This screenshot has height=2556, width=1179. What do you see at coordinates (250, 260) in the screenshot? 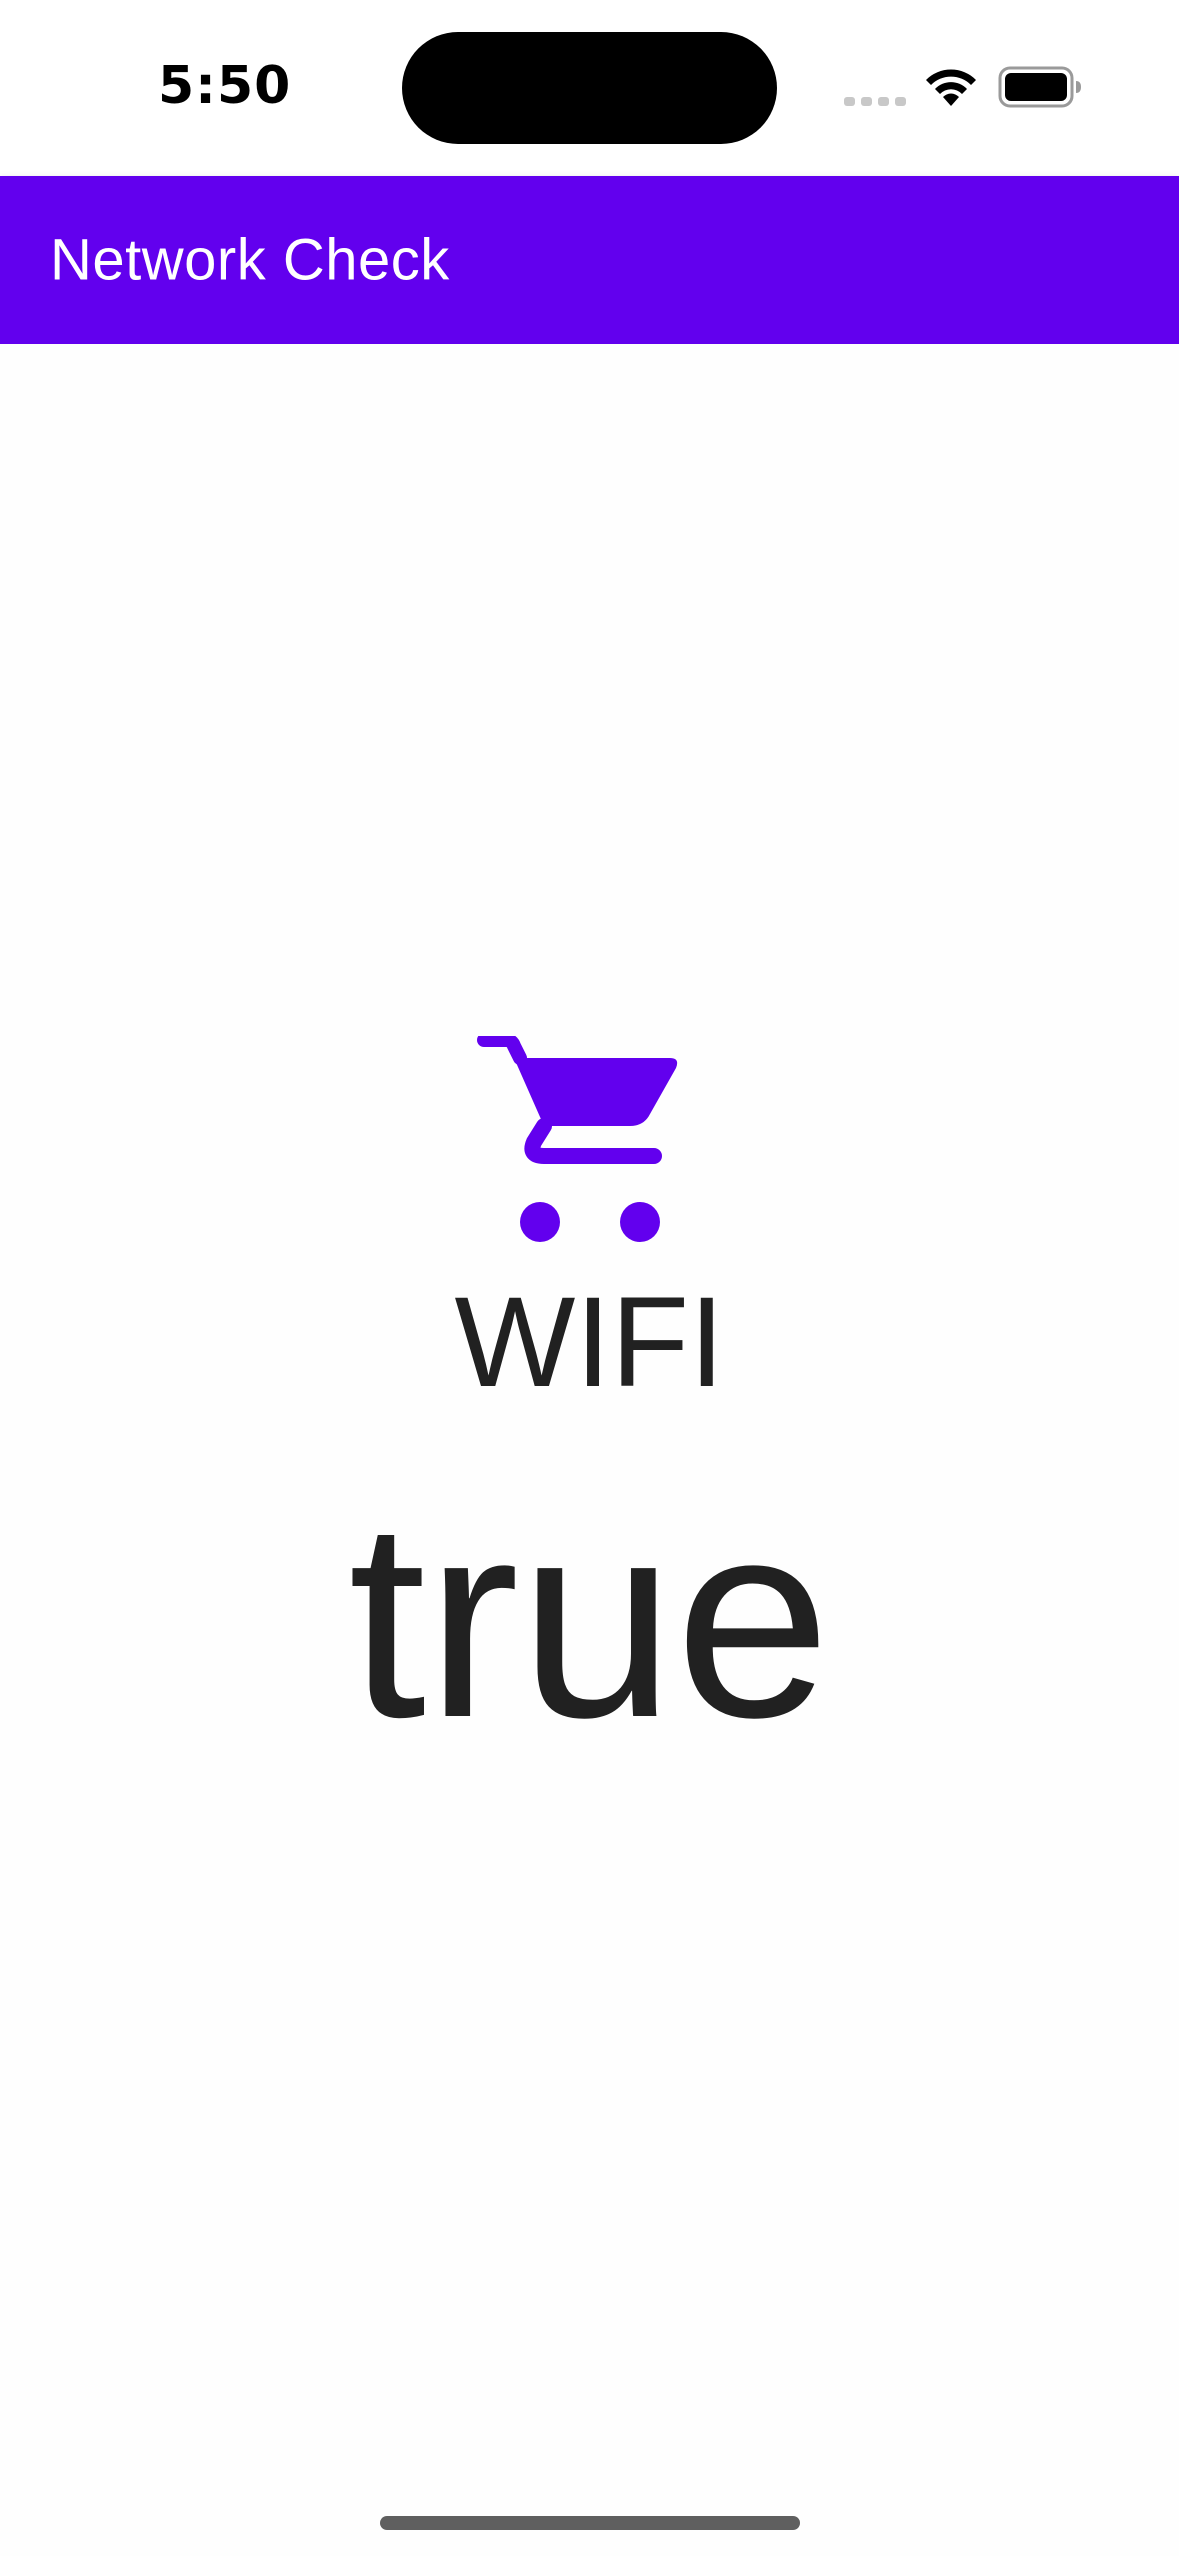
I see `app-bar-title: Network Check` at bounding box center [250, 260].